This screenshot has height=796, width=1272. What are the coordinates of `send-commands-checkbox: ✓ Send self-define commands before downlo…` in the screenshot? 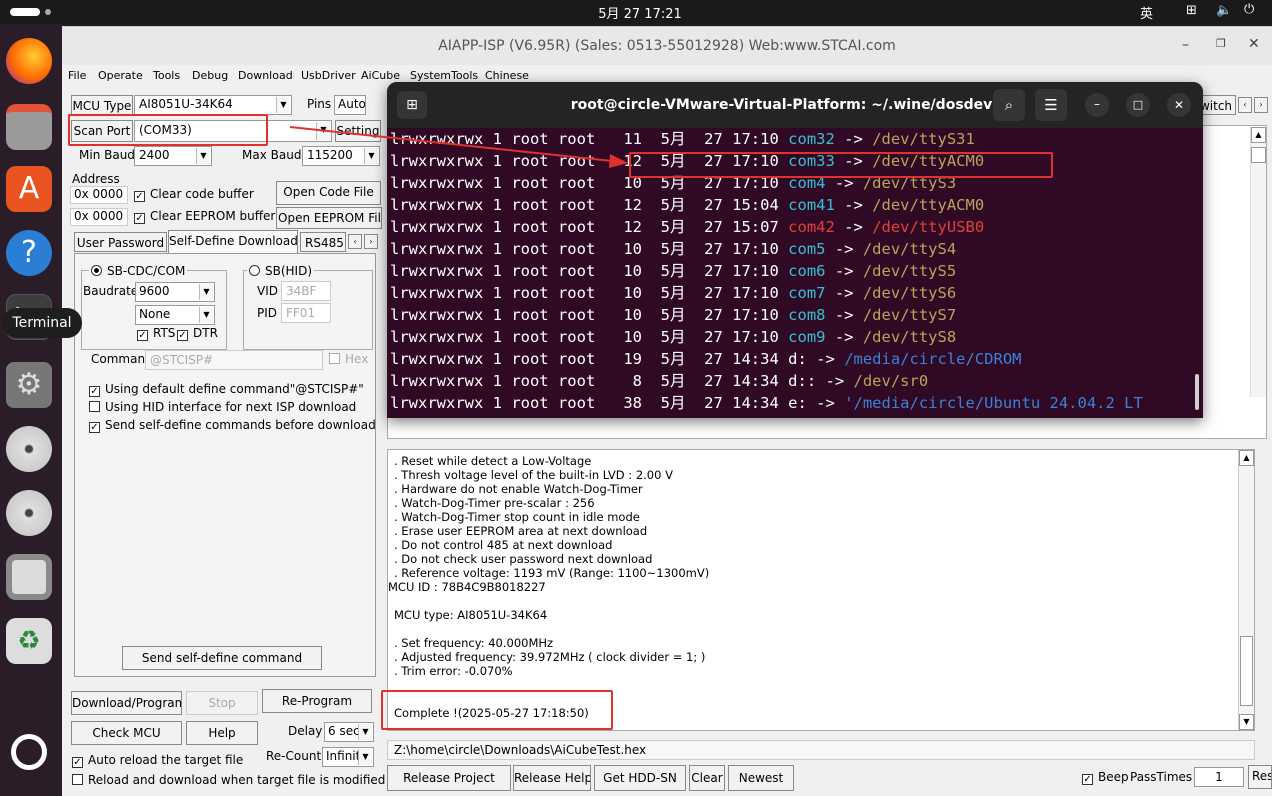 It's located at (232, 425).